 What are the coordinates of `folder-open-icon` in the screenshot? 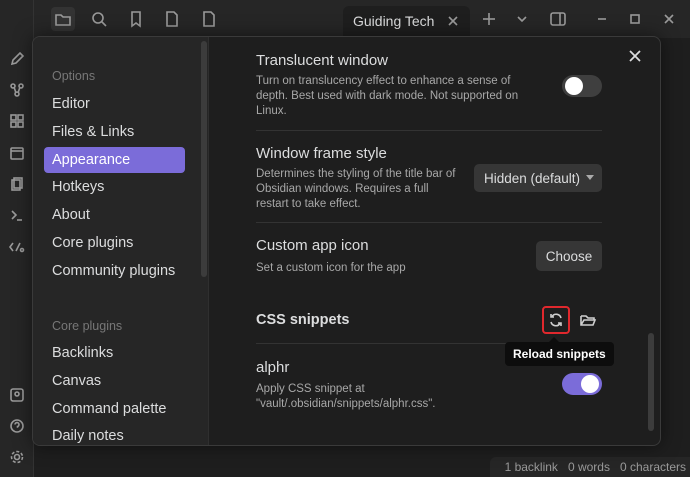 It's located at (588, 320).